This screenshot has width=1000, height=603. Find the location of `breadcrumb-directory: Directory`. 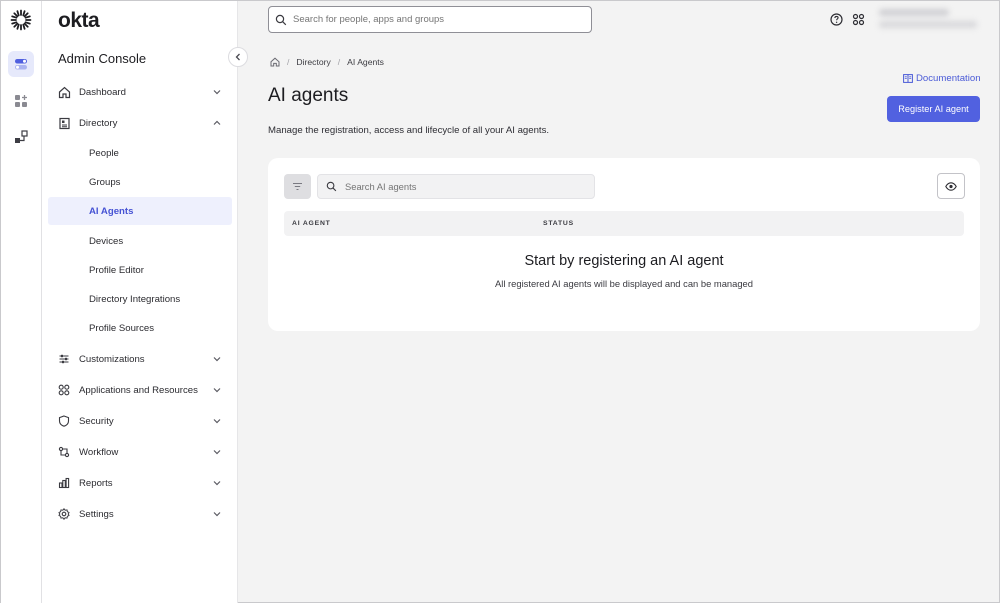

breadcrumb-directory: Directory is located at coordinates (313, 62).